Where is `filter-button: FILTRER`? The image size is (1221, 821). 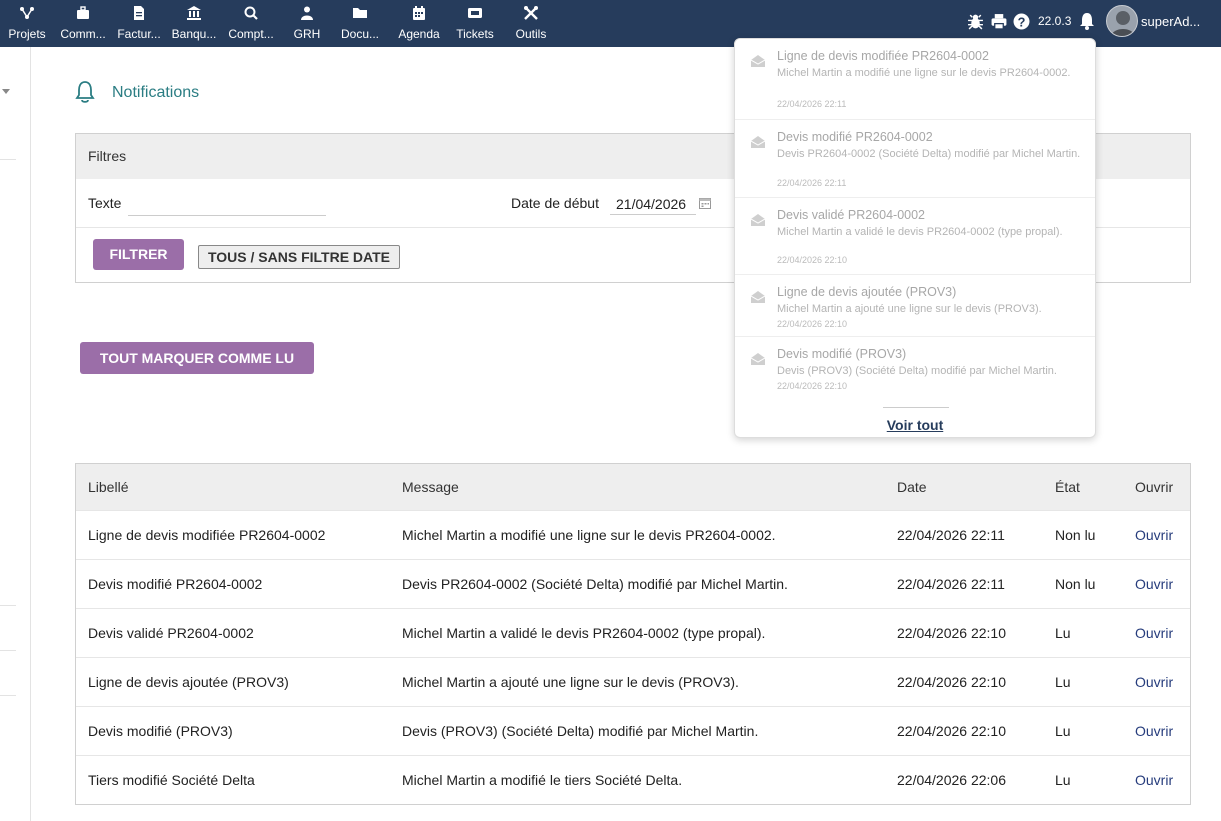
filter-button: FILTRER is located at coordinates (138, 254).